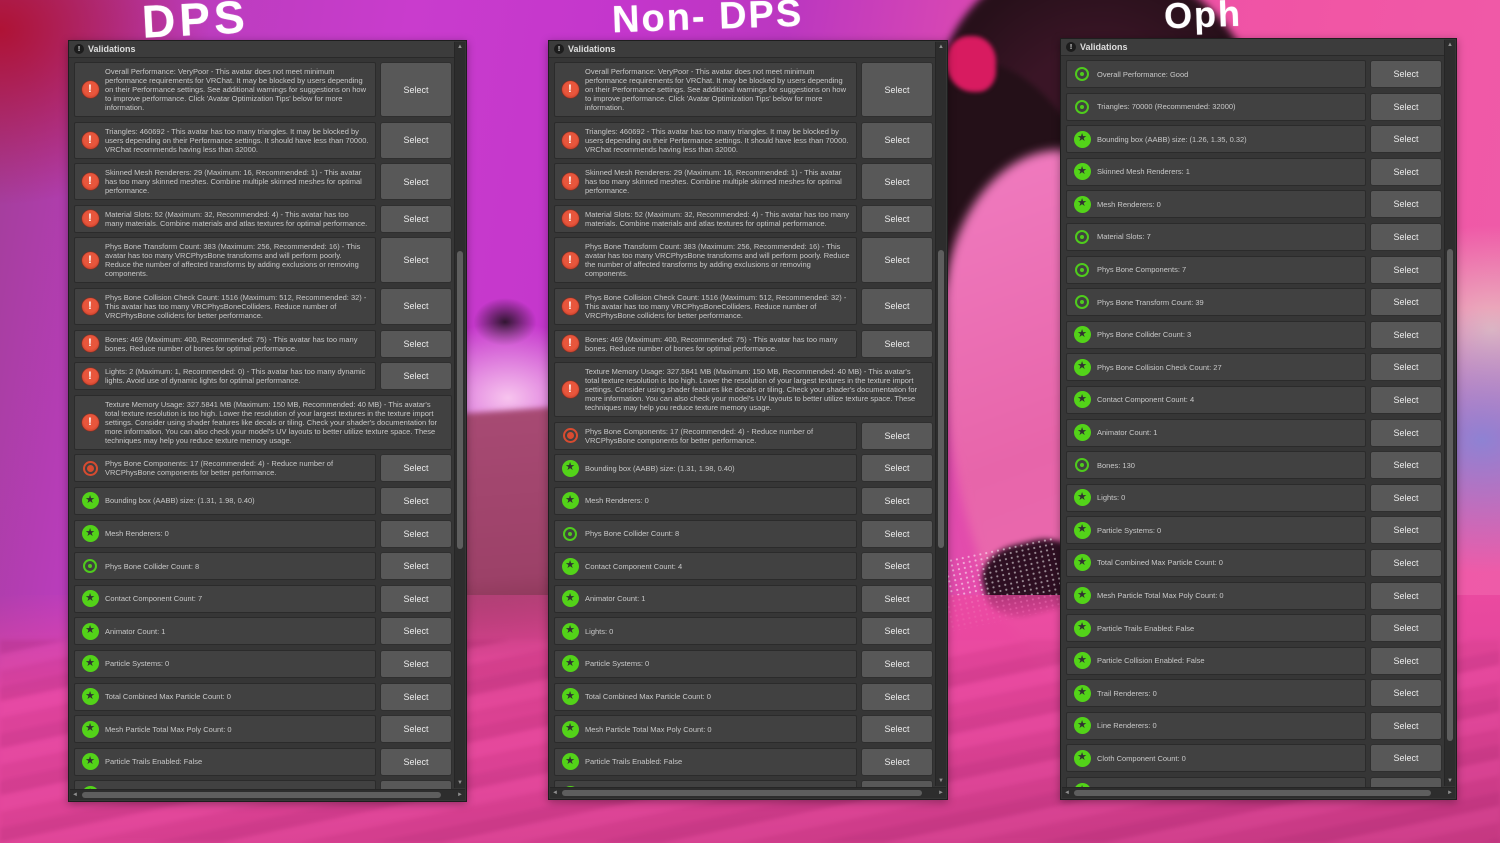  What do you see at coordinates (261, 49) in the screenshot?
I see `window-titlebar: Validations` at bounding box center [261, 49].